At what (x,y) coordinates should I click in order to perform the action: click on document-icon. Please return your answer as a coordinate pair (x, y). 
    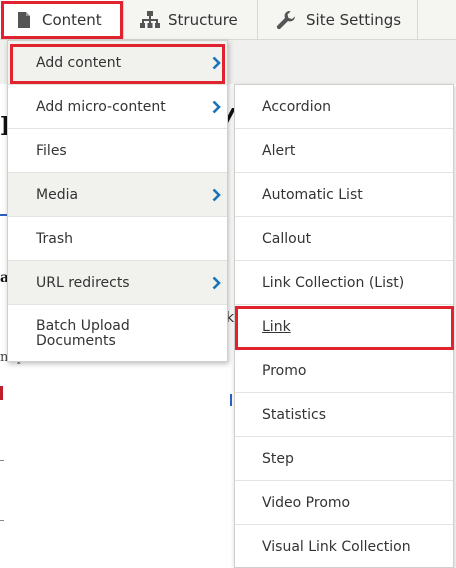
    Looking at the image, I should click on (24, 19).